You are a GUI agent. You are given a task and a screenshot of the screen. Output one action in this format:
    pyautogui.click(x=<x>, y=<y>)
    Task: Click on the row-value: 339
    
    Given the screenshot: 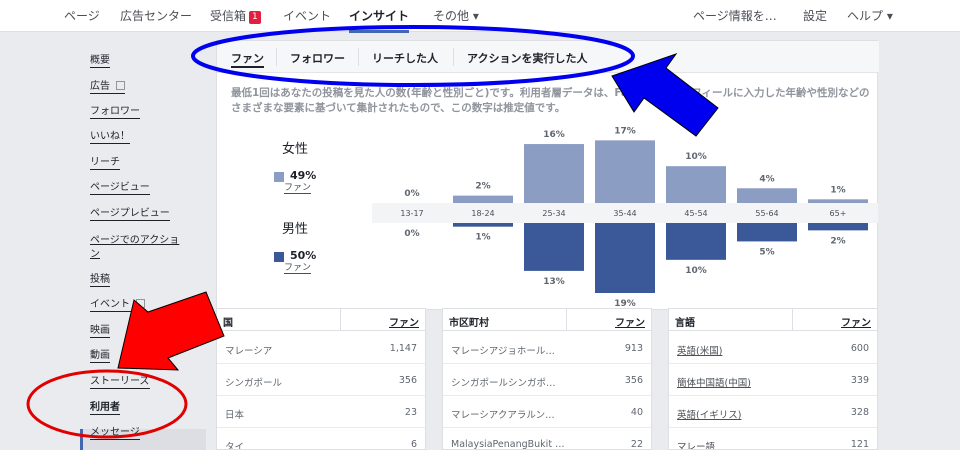 What is the action you would take?
    pyautogui.click(x=859, y=380)
    